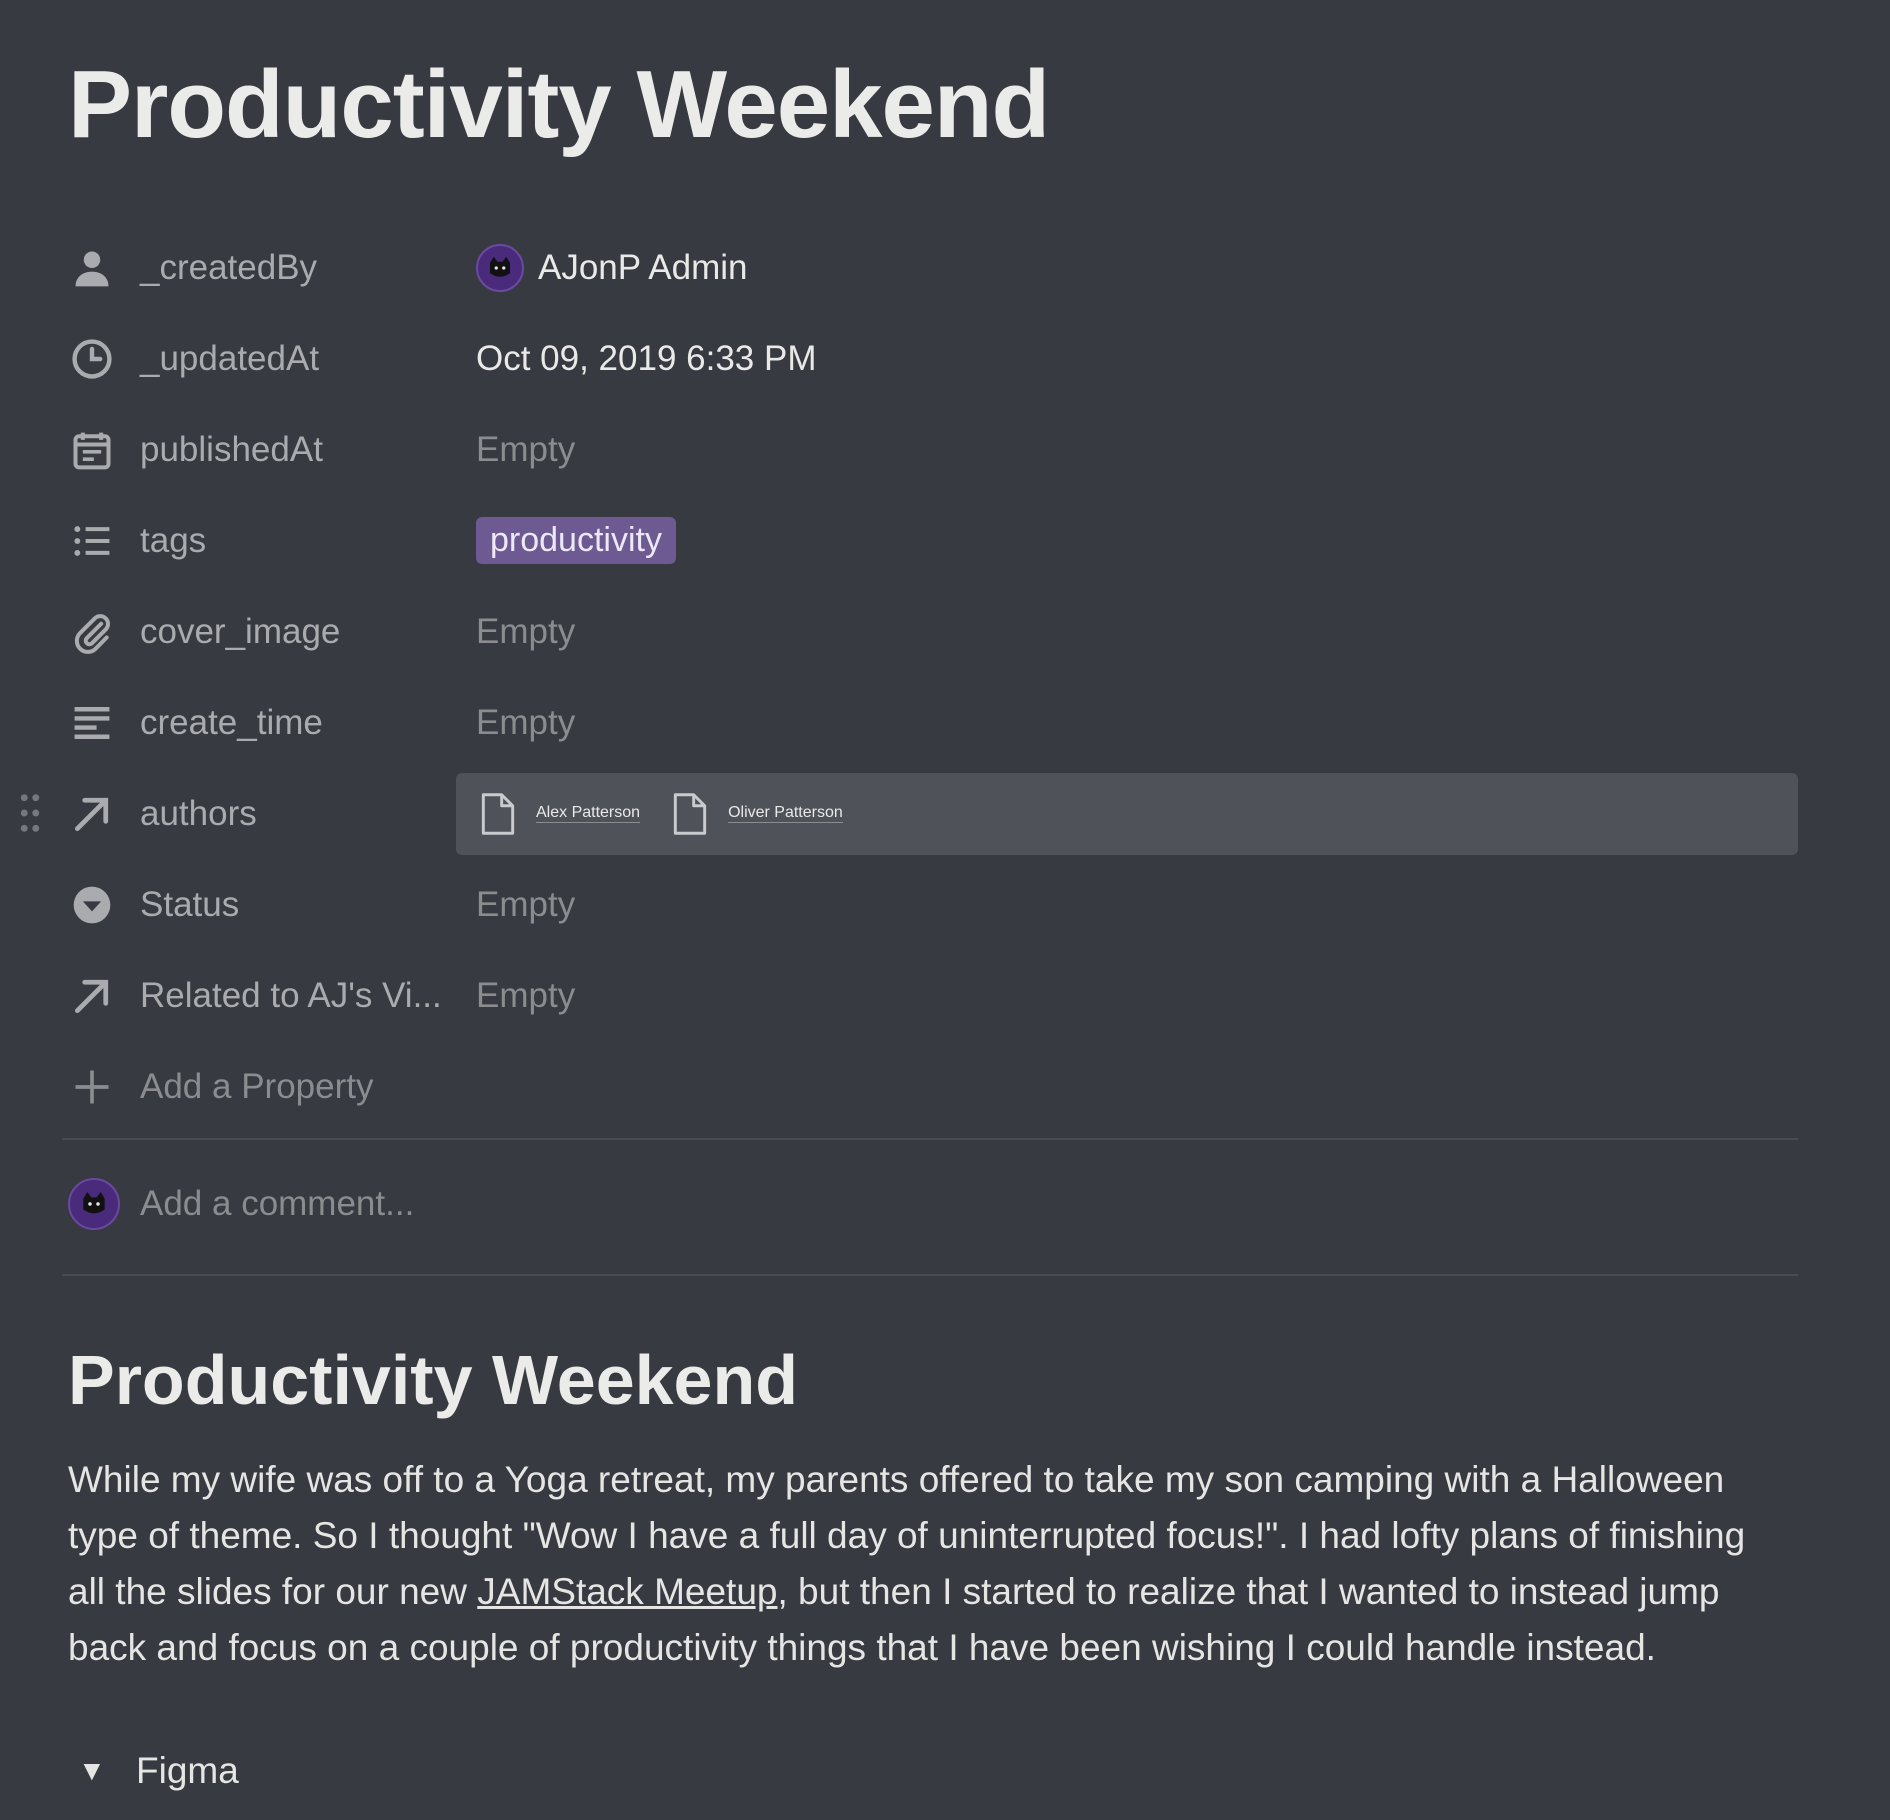 This screenshot has height=1820, width=1890. Describe the element at coordinates (230, 358) in the screenshot. I see `property-label: _updatedAt` at that location.